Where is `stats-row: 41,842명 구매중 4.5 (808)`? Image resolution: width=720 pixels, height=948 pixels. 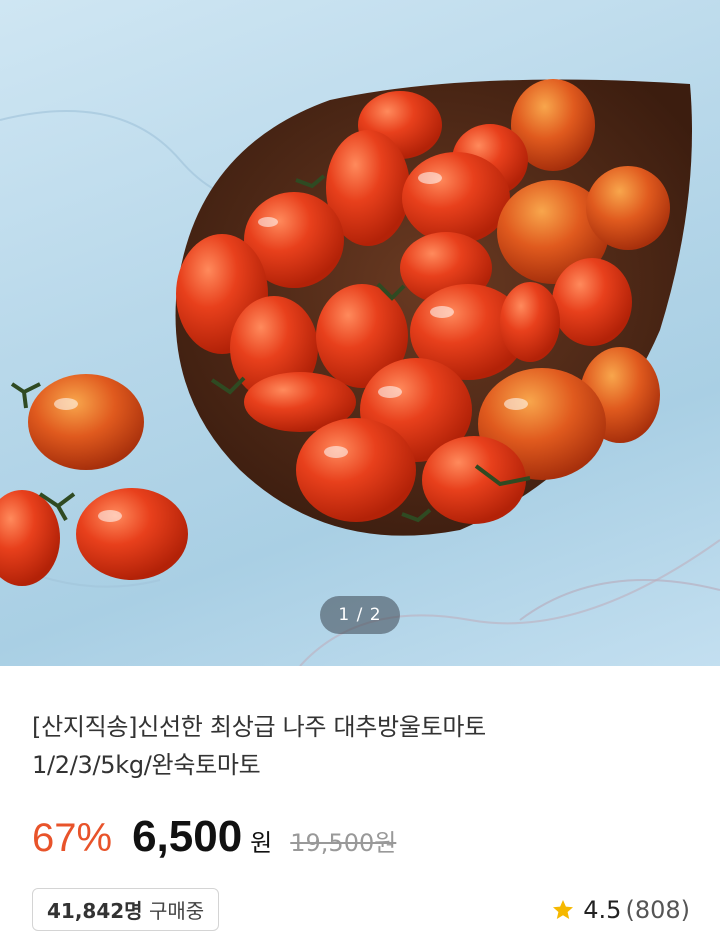 stats-row: 41,842명 구매중 4.5 (808) is located at coordinates (361, 909).